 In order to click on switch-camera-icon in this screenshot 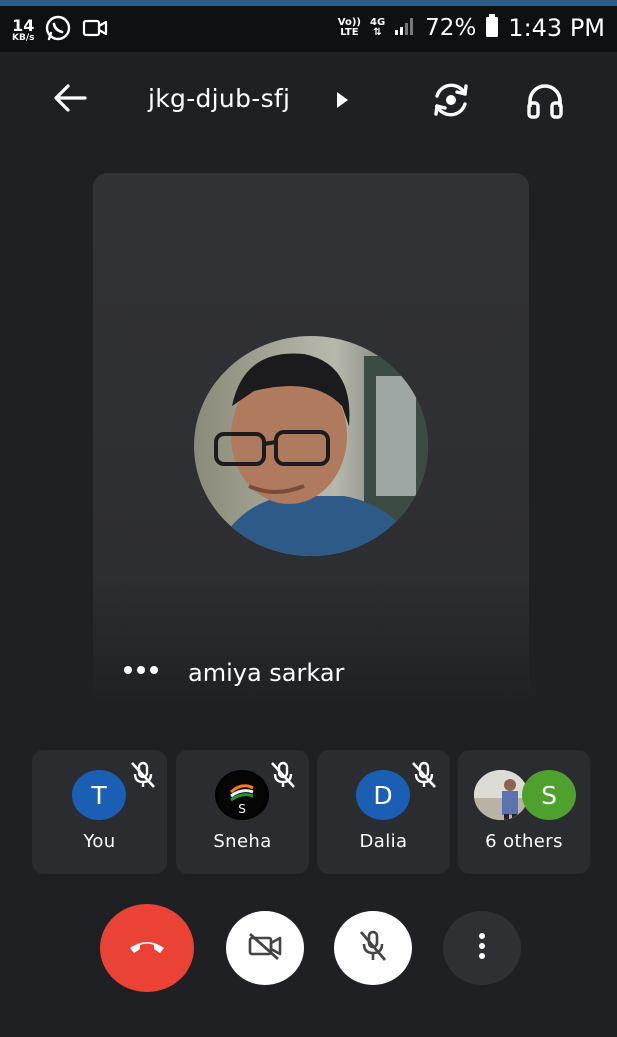, I will do `click(451, 102)`.